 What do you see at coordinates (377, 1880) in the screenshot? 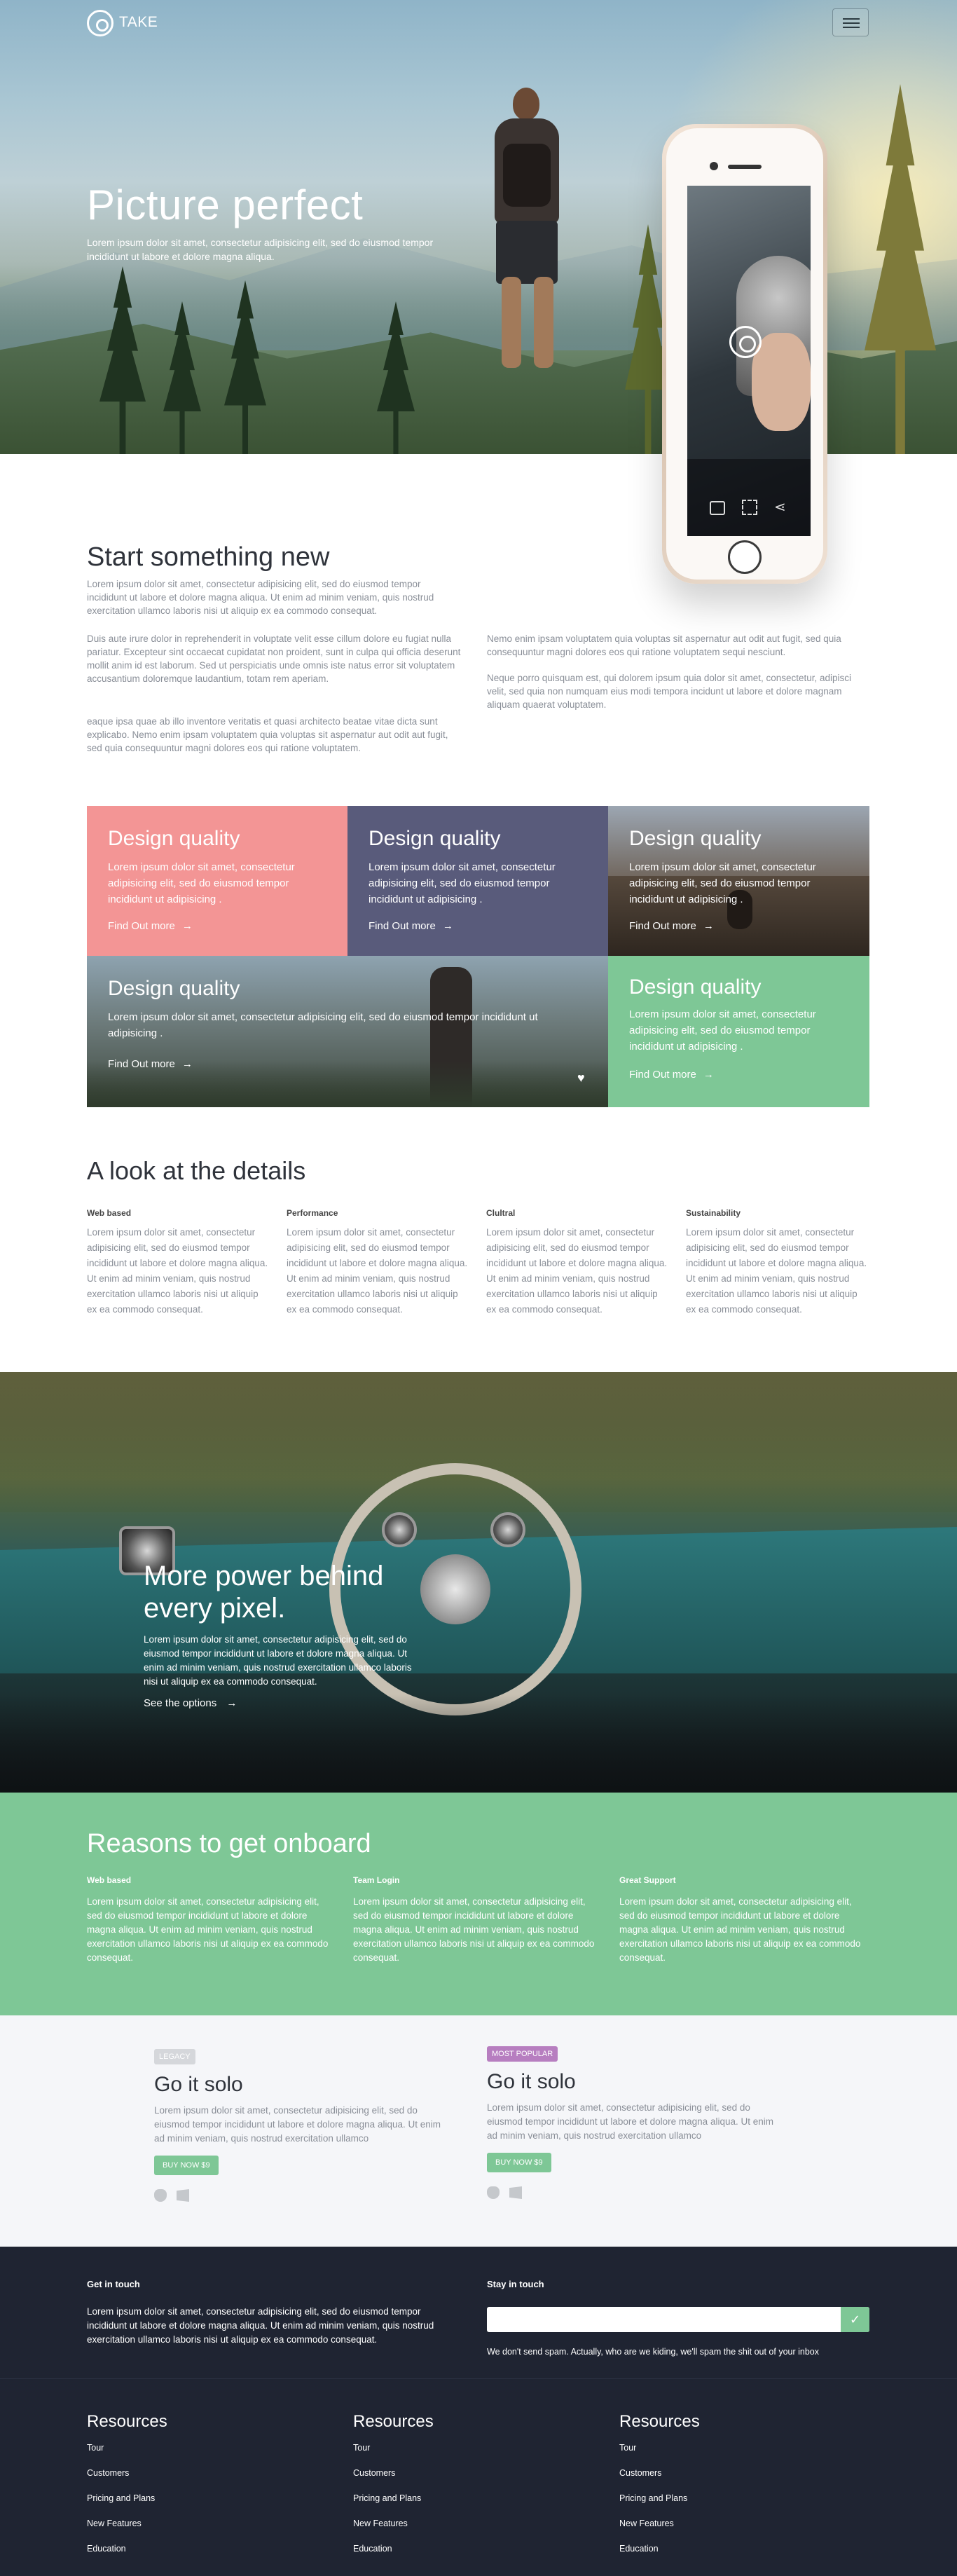
I see `reason-heading: Team Login` at bounding box center [377, 1880].